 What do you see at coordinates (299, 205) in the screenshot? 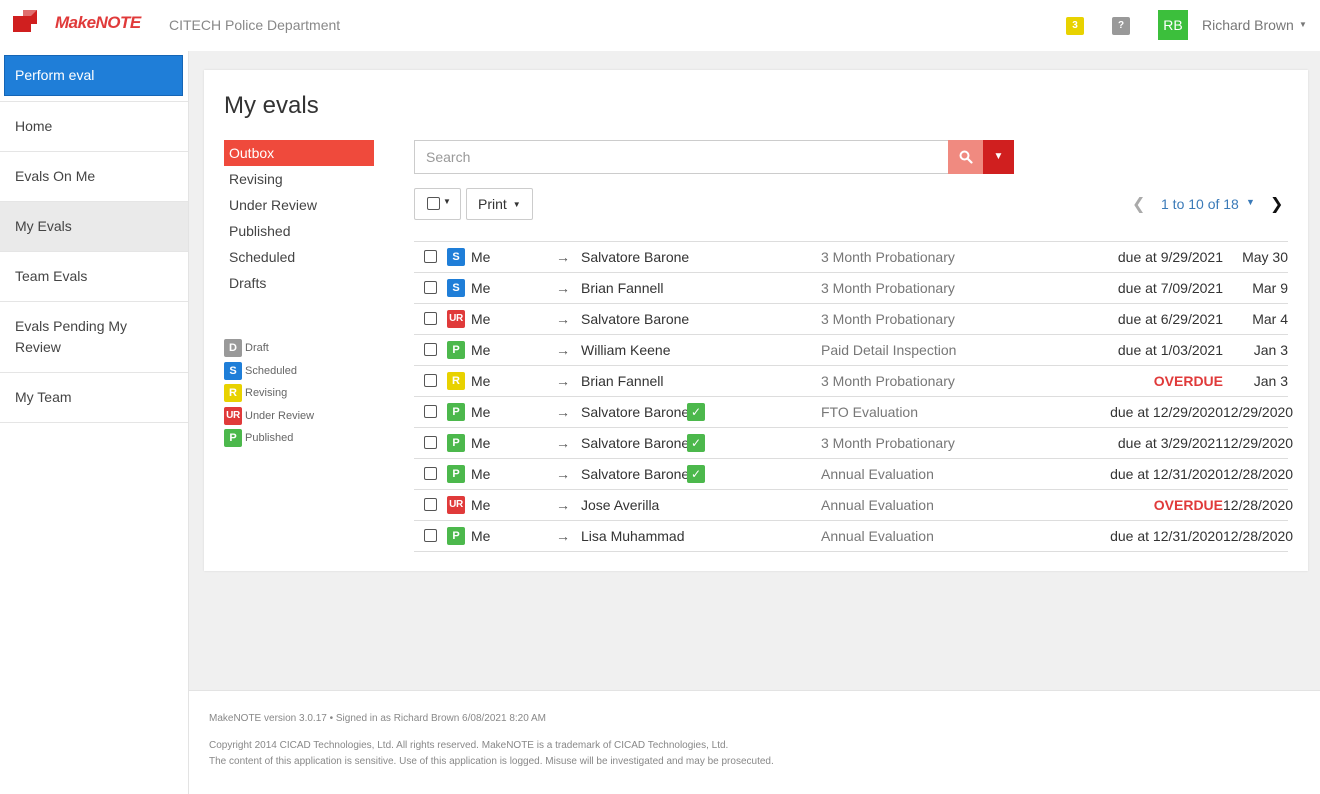
I see `folder-under-review: Under Review` at bounding box center [299, 205].